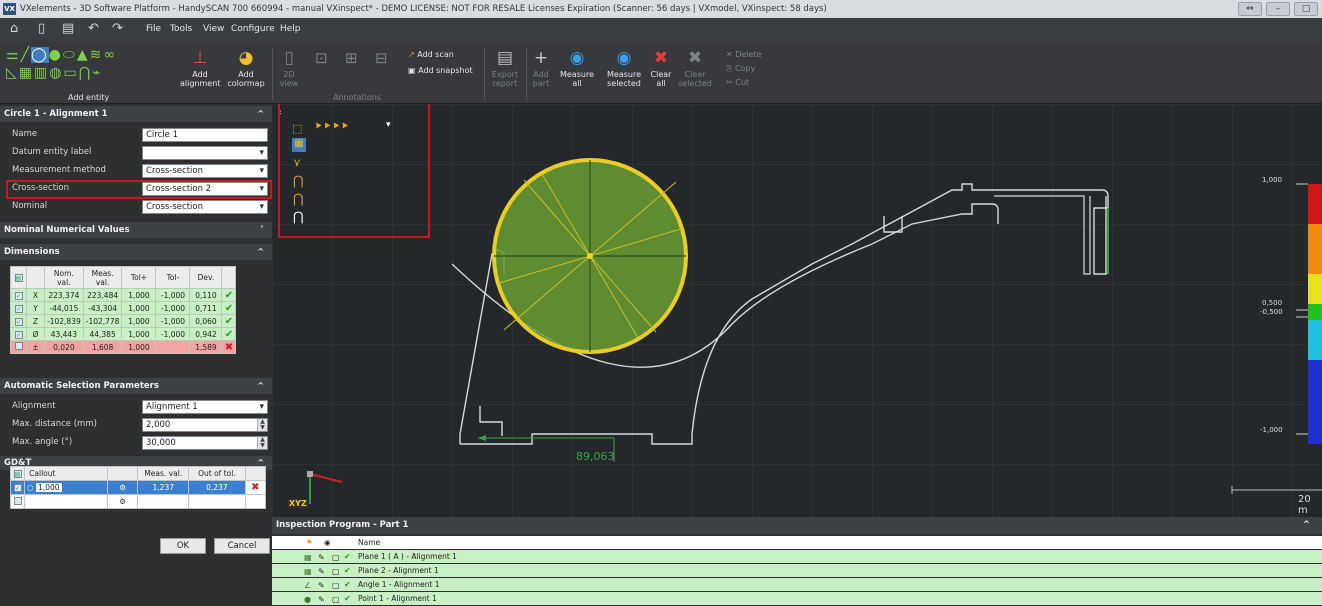 The image size is (1322, 606). I want to click on 2d-view-button: ▯ 2D view, so click(289, 68).